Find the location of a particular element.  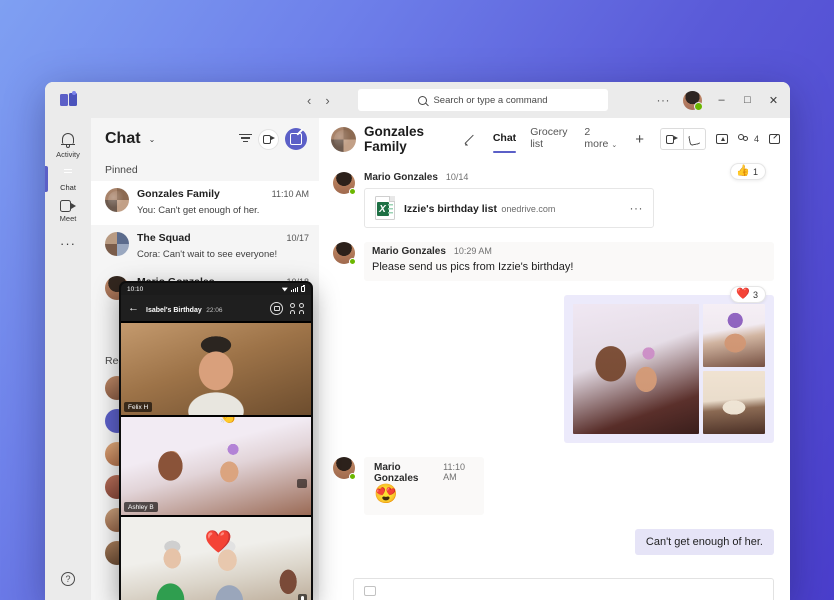

left-rail: Activity Chat Meet ··· ? is located at coordinates (68, 359).